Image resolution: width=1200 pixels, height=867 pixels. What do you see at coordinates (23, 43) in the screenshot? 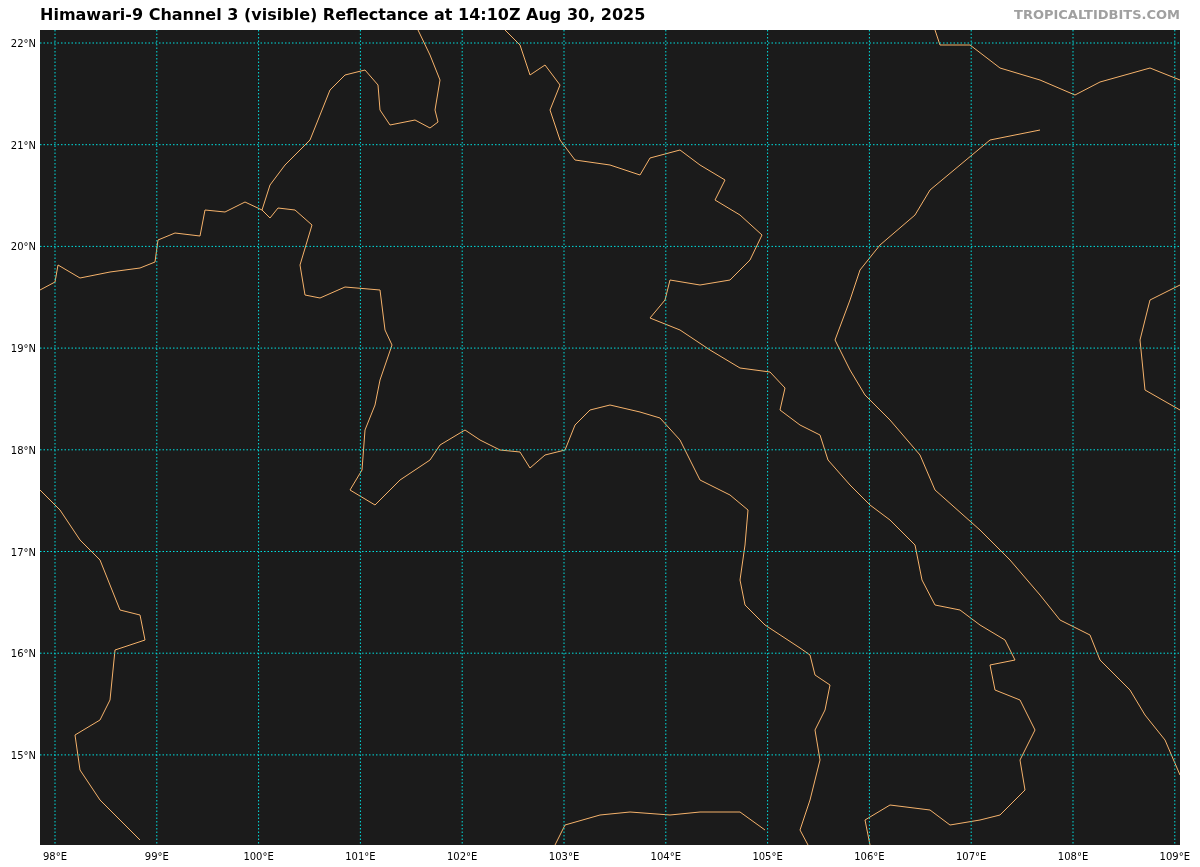
I see `latitude-label: 22°N` at bounding box center [23, 43].